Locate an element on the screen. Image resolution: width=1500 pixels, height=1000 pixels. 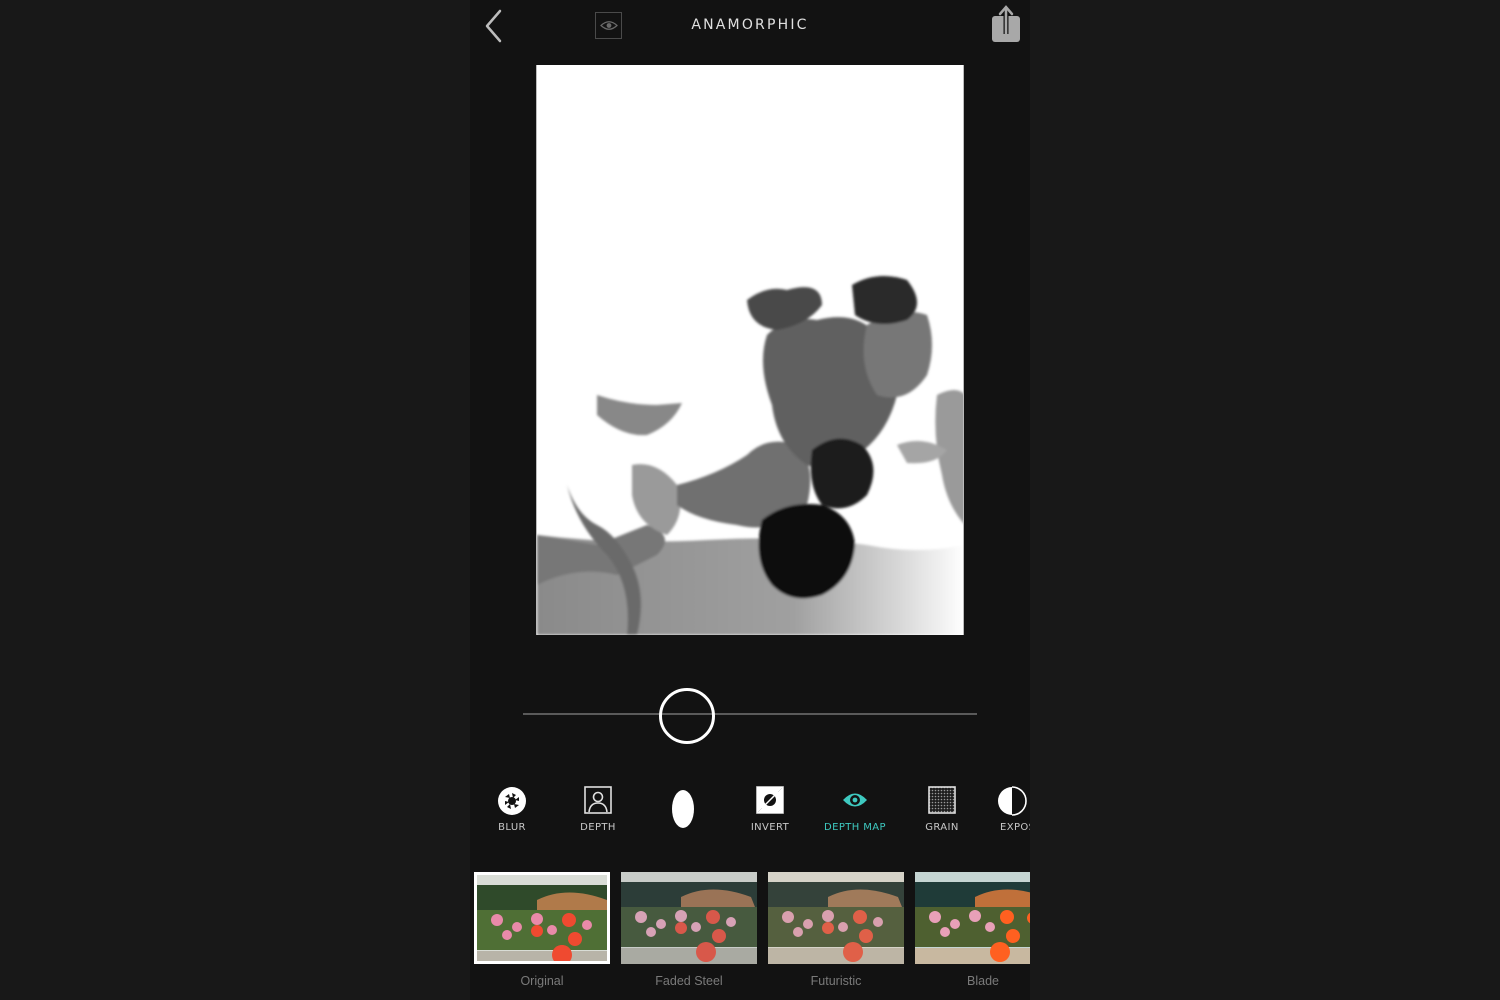
filter-name: Original is located at coordinates (542, 981).